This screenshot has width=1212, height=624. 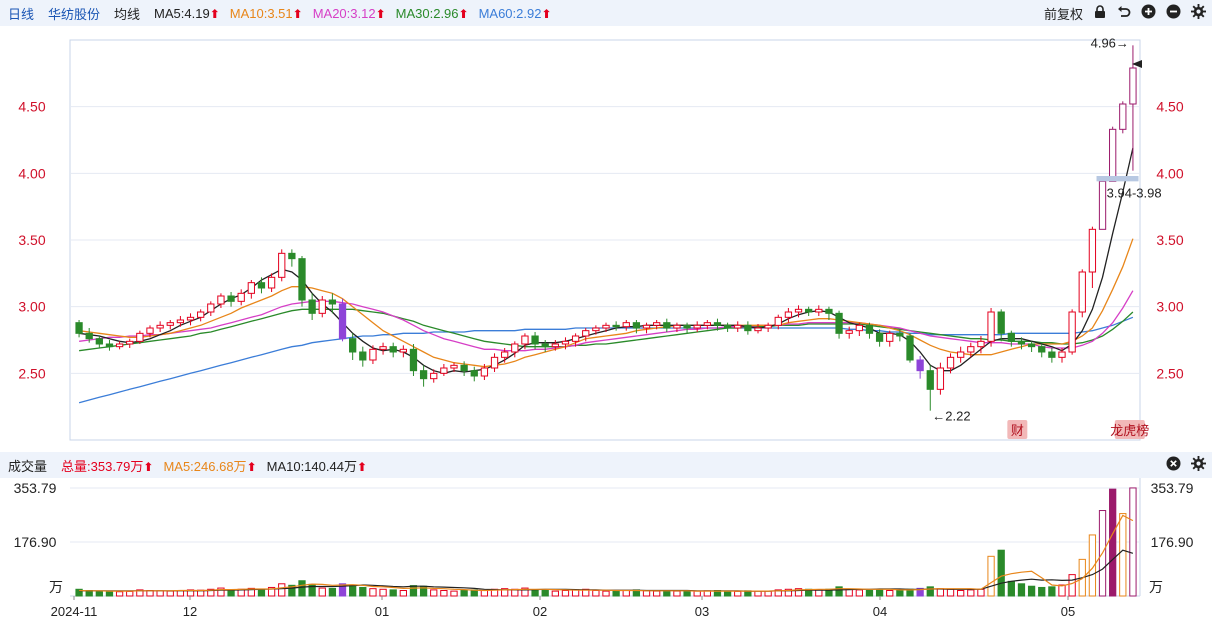 I want to click on adjust-selector: 前复权, so click(x=1063, y=13).